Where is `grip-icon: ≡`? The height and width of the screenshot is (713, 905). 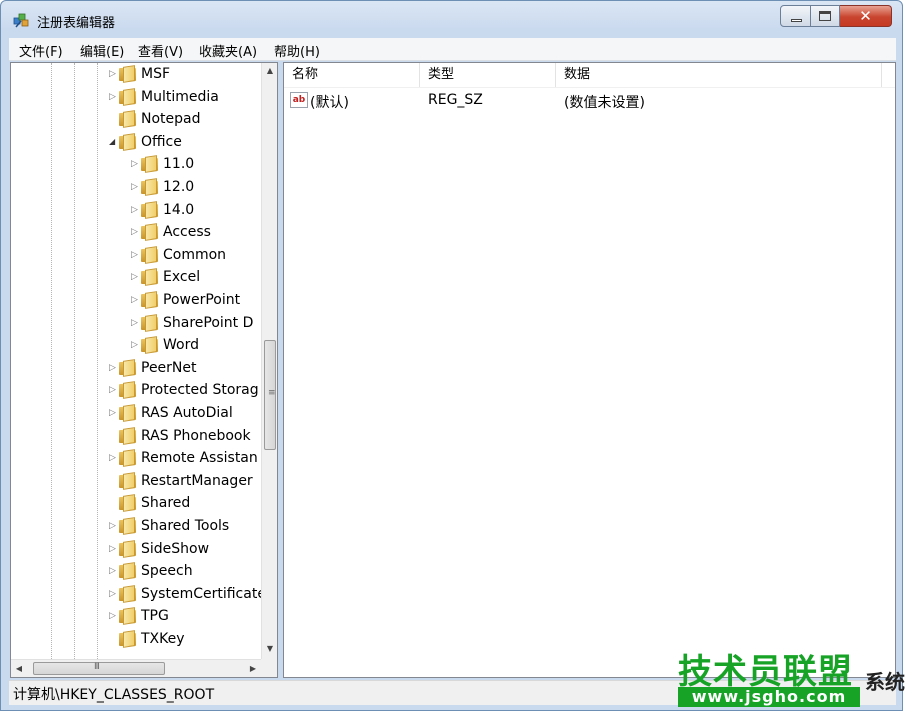
grip-icon: ≡ is located at coordinates (272, 393).